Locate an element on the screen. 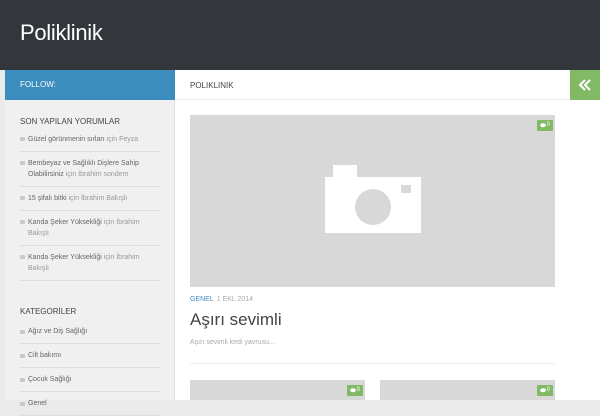 This screenshot has width=600, height=416. site-title: Poliklinik is located at coordinates (61, 33).